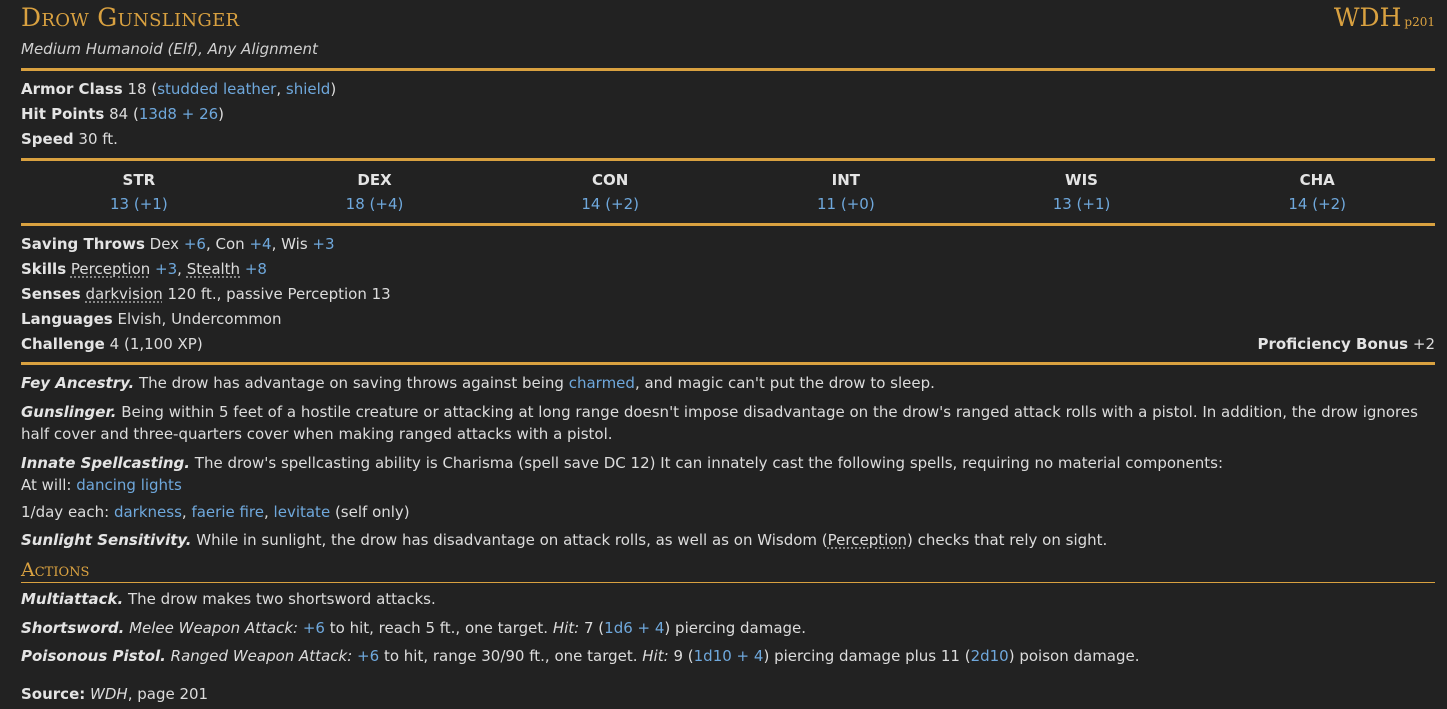 The height and width of the screenshot is (709, 1447). Describe the element at coordinates (728, 485) in the screenshot. I see `spell-at-will: At will: dancing lights` at that location.